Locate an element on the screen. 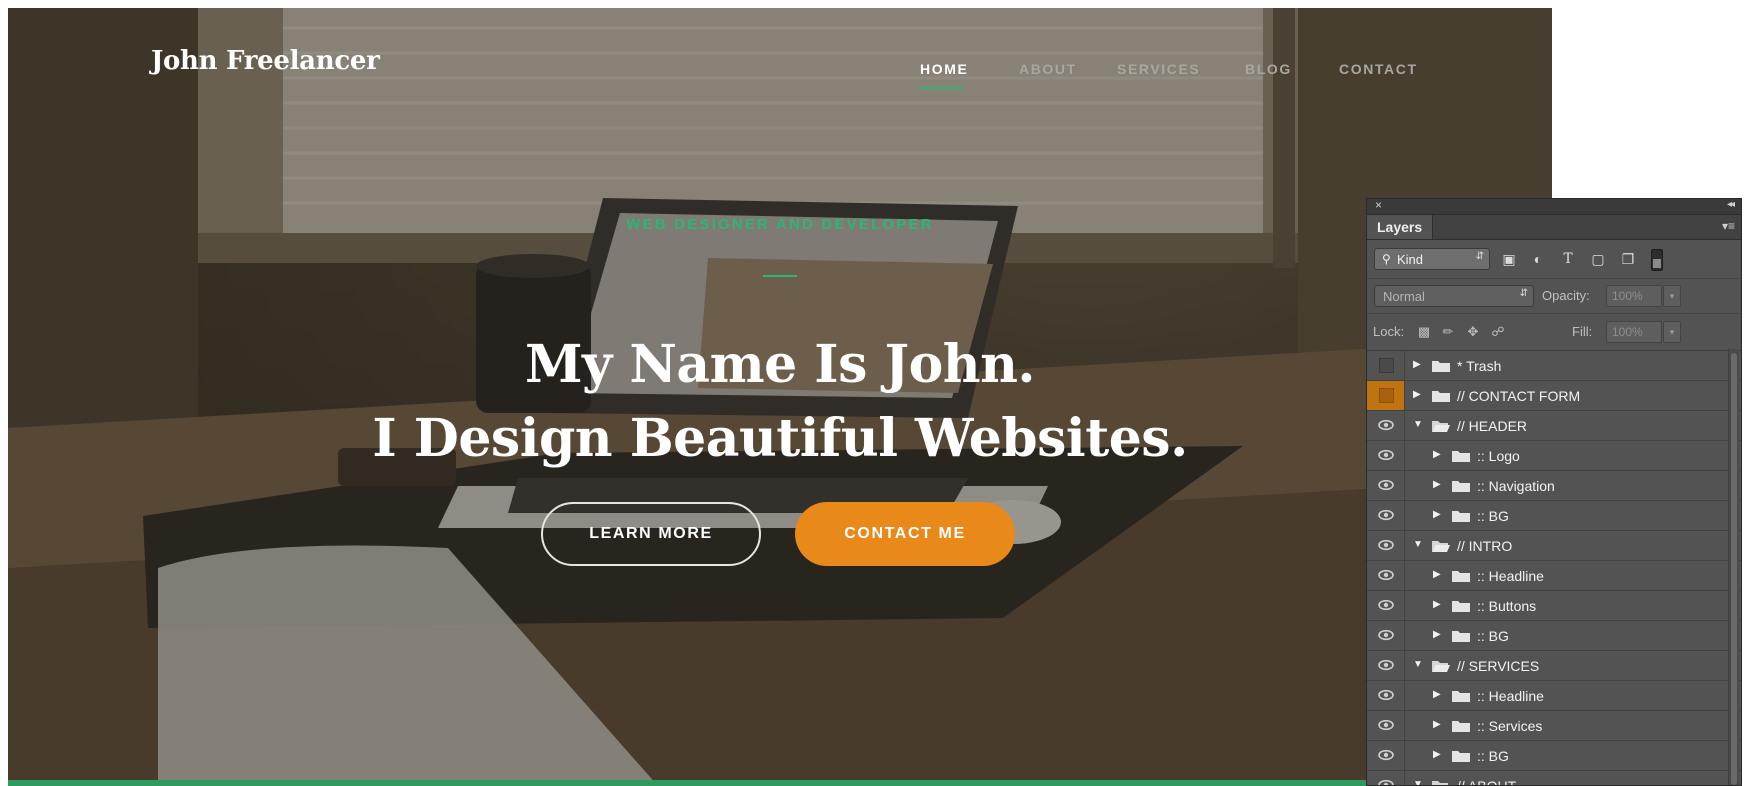  lock-position-icon: ✥ is located at coordinates (1473, 332).